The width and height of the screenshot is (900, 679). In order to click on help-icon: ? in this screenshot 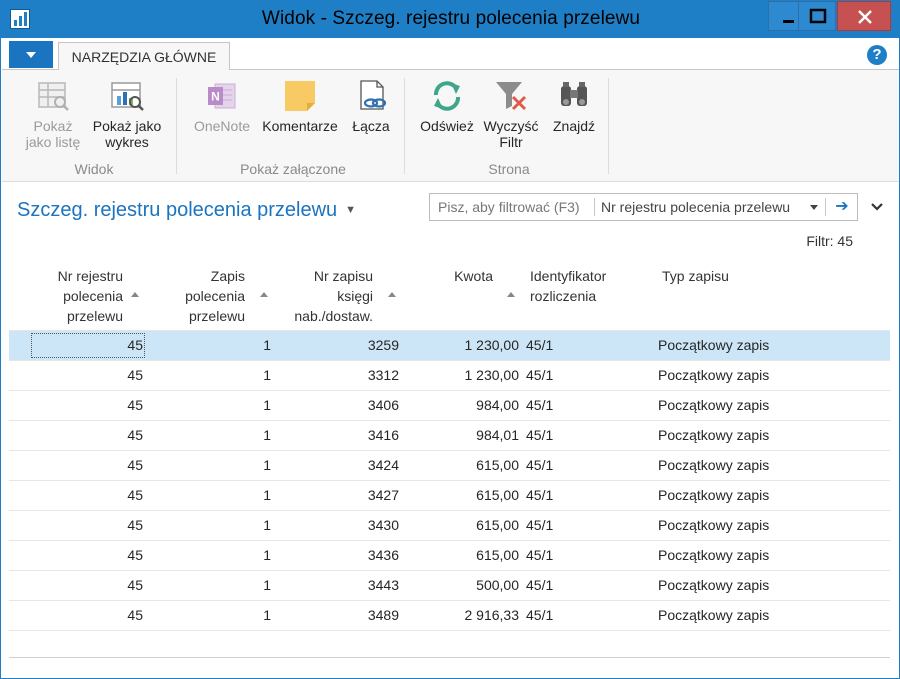, I will do `click(877, 55)`.